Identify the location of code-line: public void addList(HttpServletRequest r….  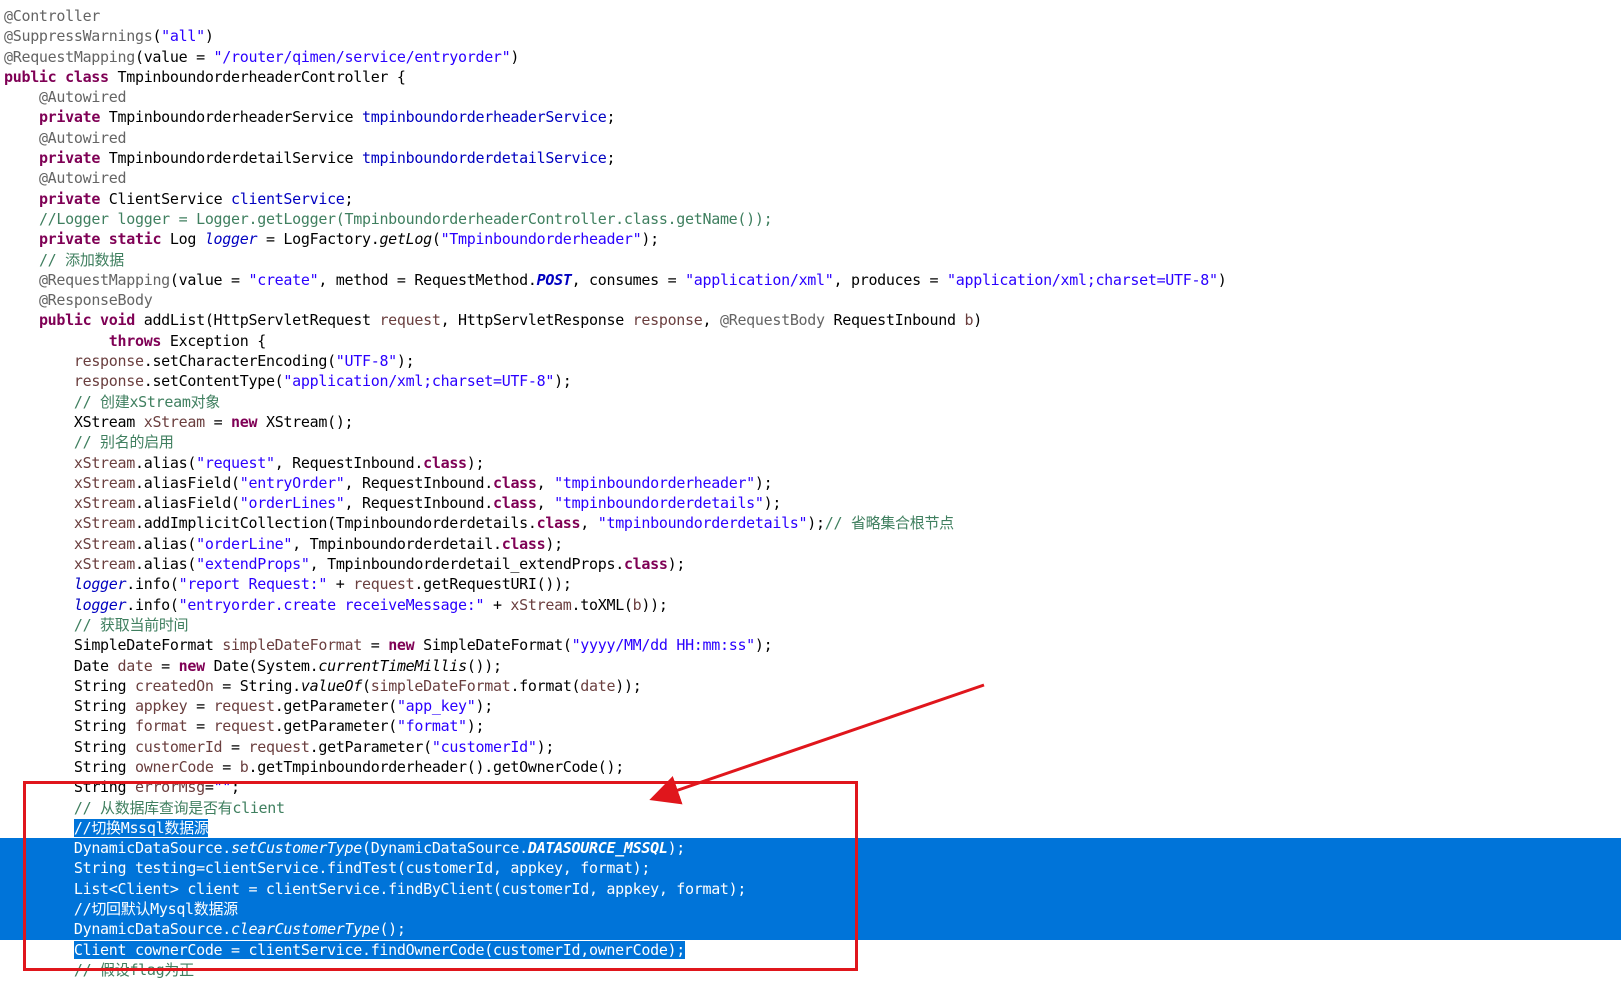
(810, 320).